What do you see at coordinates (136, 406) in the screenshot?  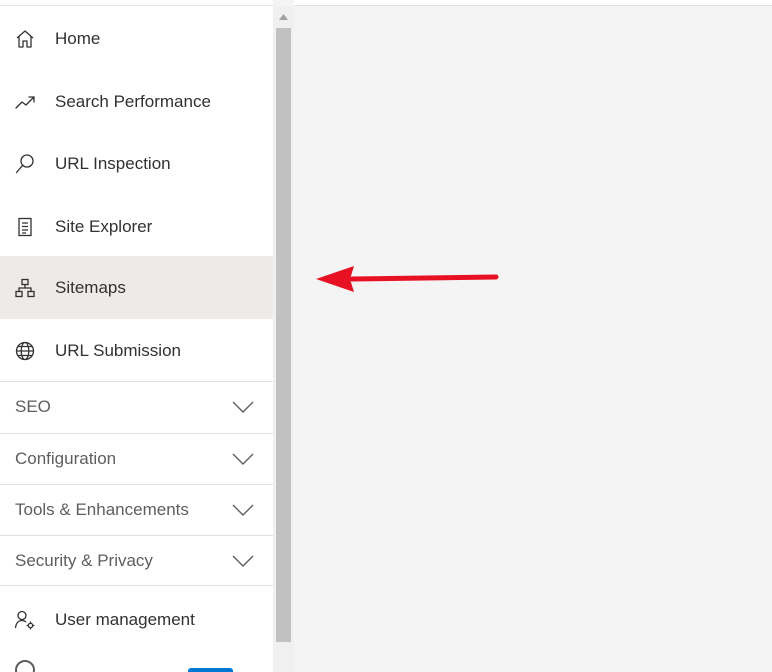 I see `nav-group-seo: SEO` at bounding box center [136, 406].